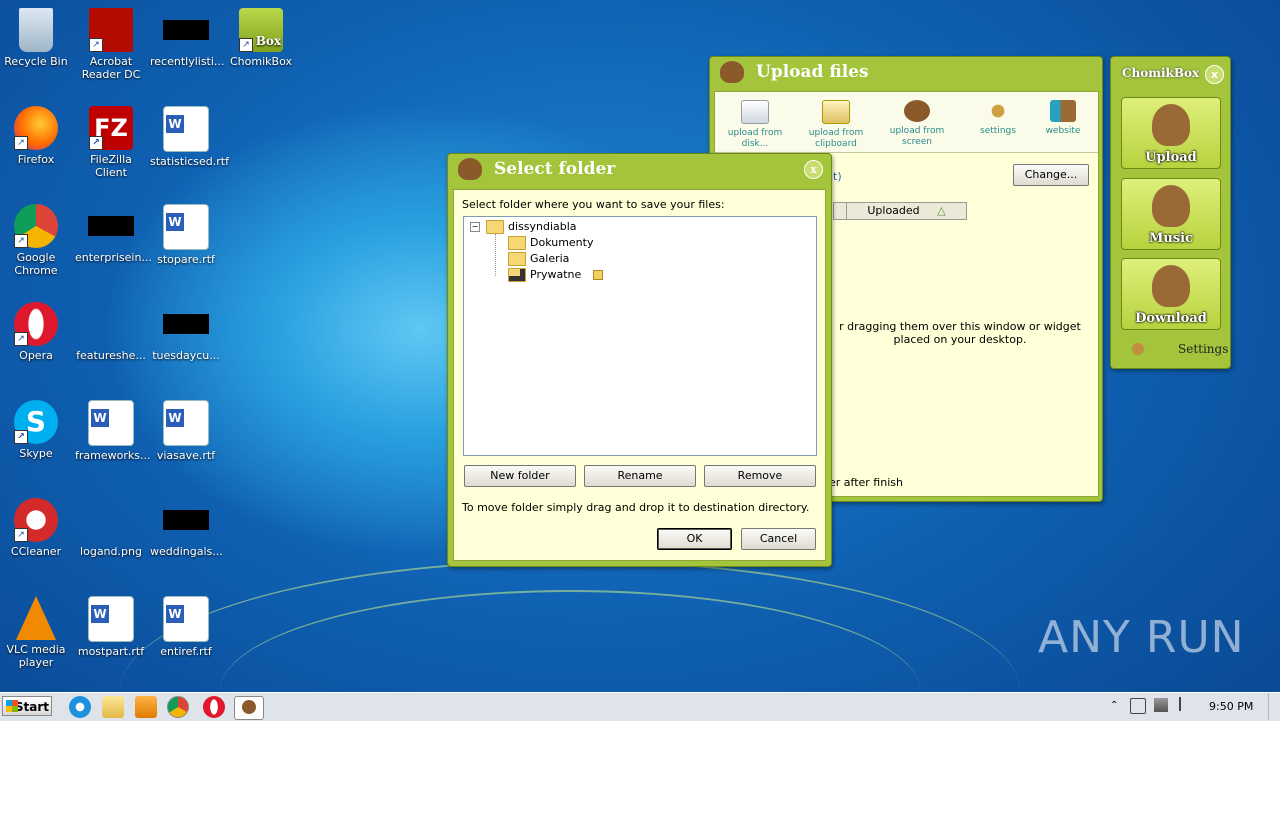 The width and height of the screenshot is (1280, 822). What do you see at coordinates (36, 324) in the screenshot?
I see `opera-icon: ↗` at bounding box center [36, 324].